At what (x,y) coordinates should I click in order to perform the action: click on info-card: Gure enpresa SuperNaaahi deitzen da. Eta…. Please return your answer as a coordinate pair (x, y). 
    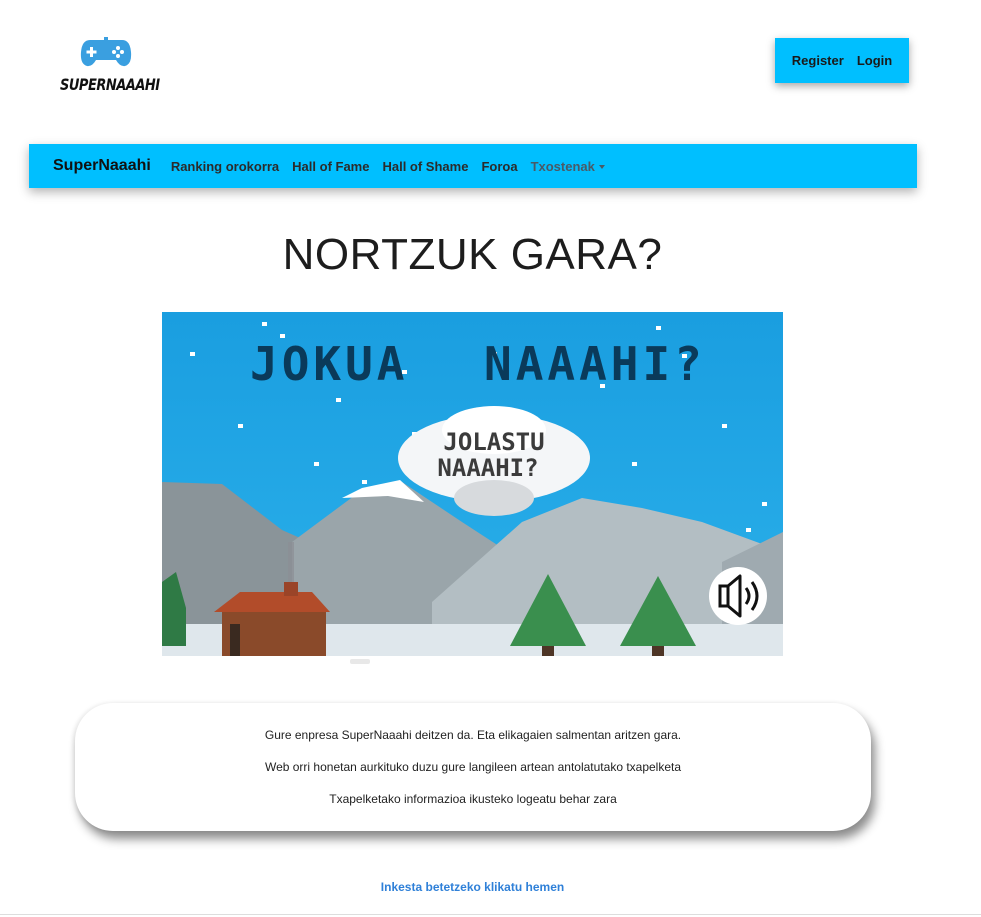
    Looking at the image, I should click on (473, 767).